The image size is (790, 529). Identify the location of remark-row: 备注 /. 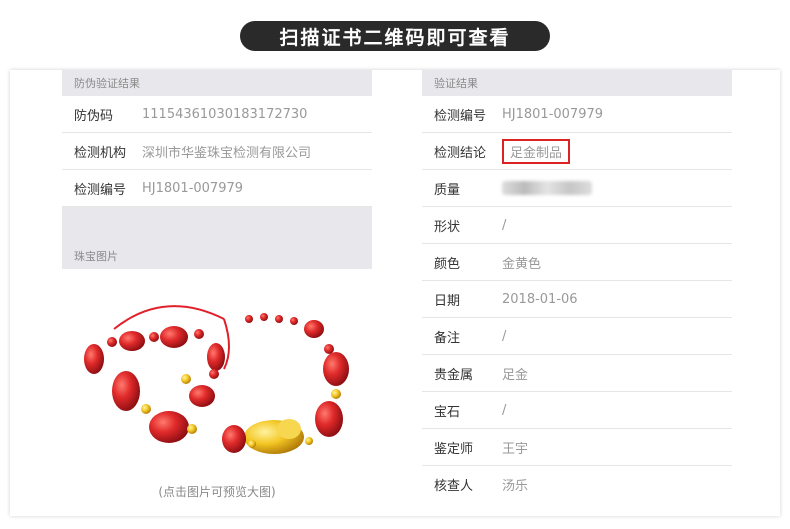
(577, 336).